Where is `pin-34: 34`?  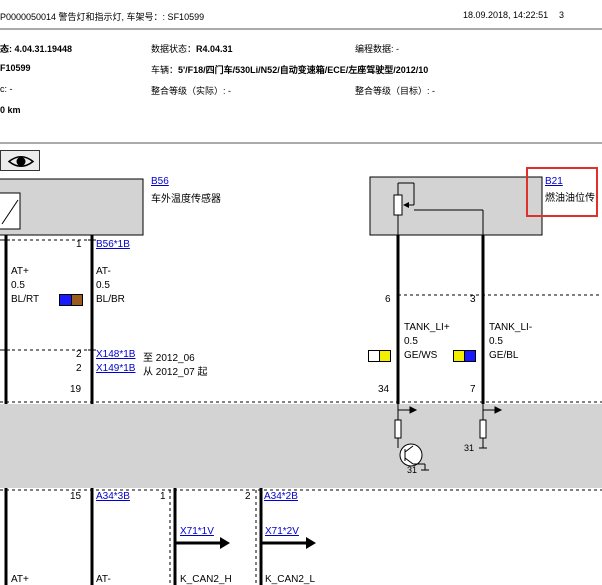
pin-34: 34 is located at coordinates (384, 389).